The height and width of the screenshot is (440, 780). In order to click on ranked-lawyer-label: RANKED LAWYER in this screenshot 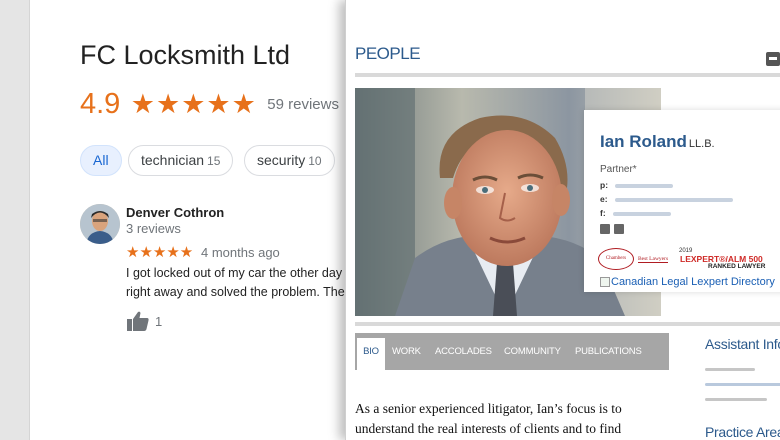, I will do `click(737, 266)`.